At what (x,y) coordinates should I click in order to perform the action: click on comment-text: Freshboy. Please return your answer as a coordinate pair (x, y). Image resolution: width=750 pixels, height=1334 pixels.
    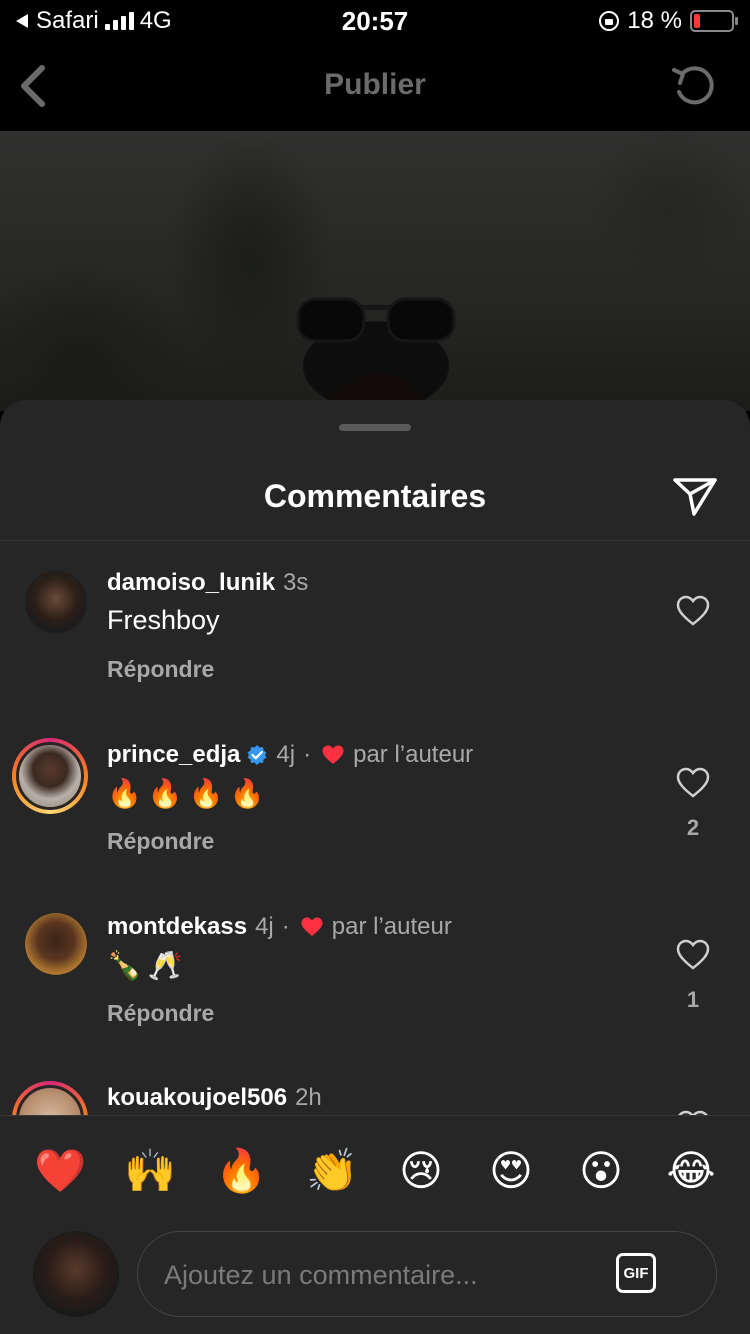
    Looking at the image, I should click on (163, 620).